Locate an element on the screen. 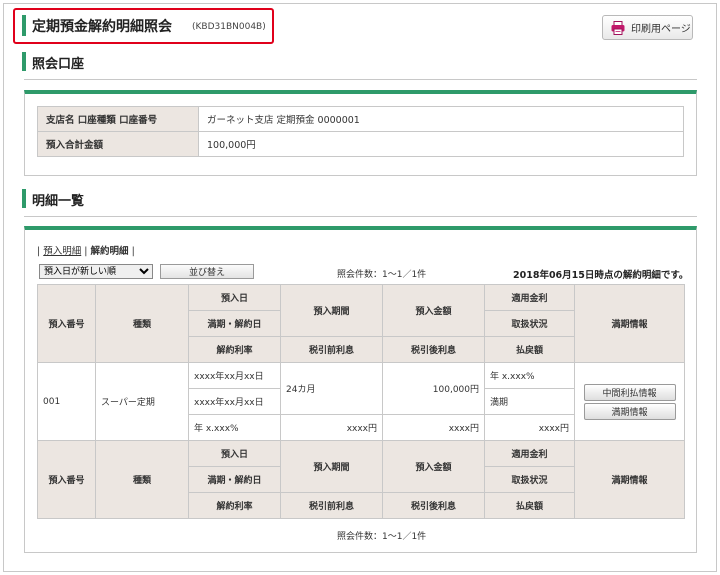 This screenshot has width=720, height=575. footer-header-rate: 解約利率 is located at coordinates (234, 505).